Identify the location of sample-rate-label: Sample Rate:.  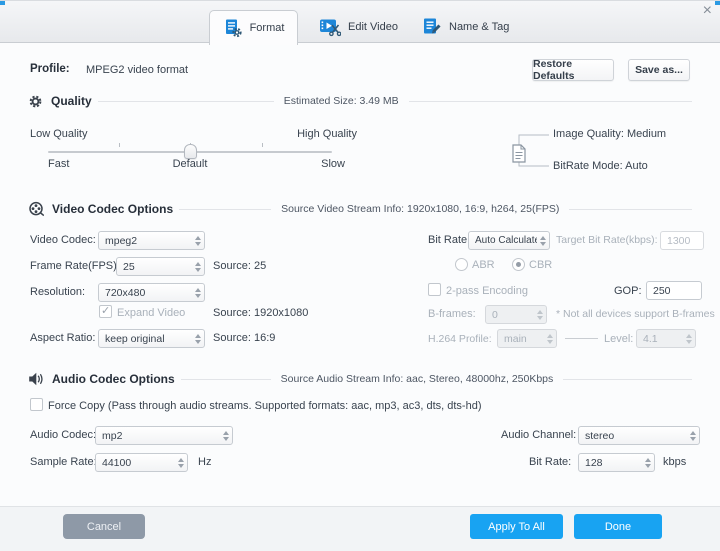
(63, 462).